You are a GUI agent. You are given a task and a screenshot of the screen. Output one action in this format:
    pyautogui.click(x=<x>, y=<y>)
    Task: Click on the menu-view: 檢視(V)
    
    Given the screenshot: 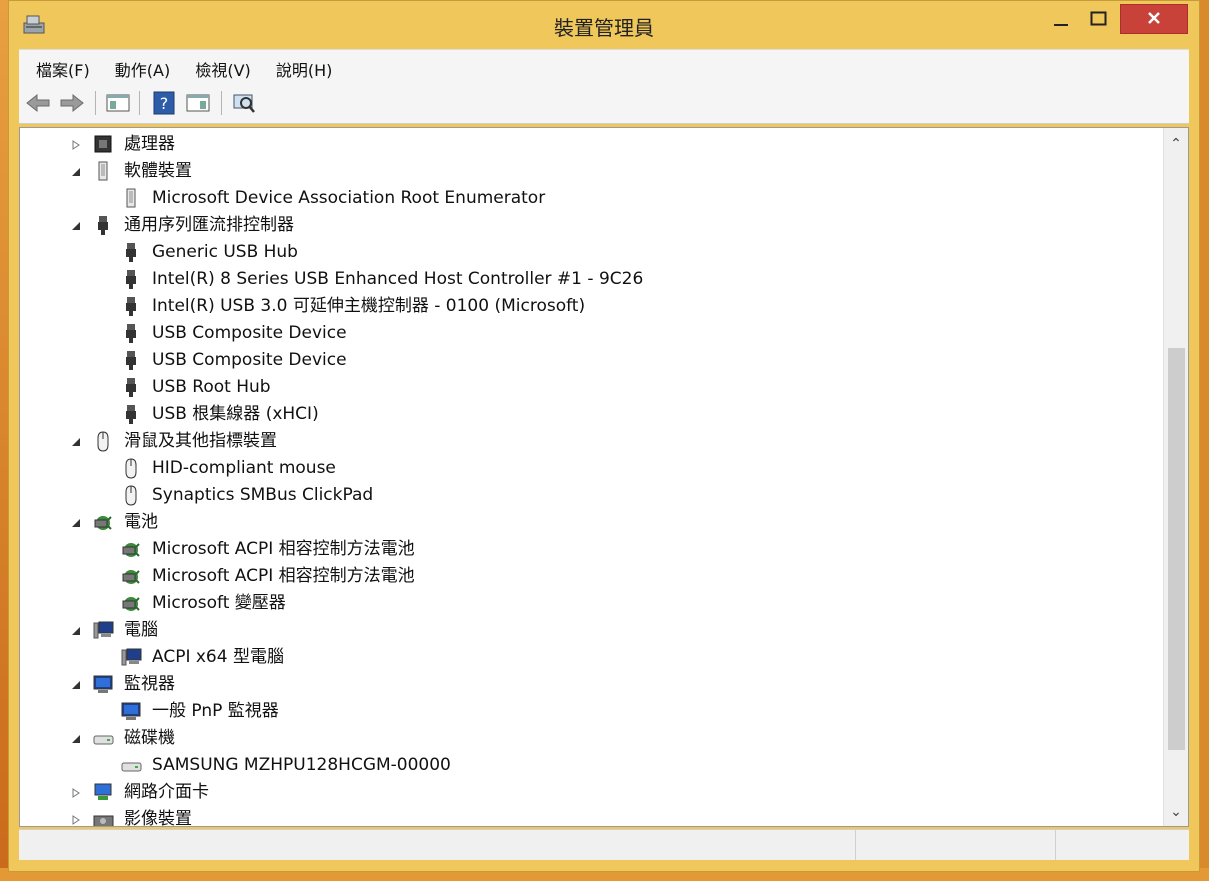 What is the action you would take?
    pyautogui.click(x=222, y=69)
    